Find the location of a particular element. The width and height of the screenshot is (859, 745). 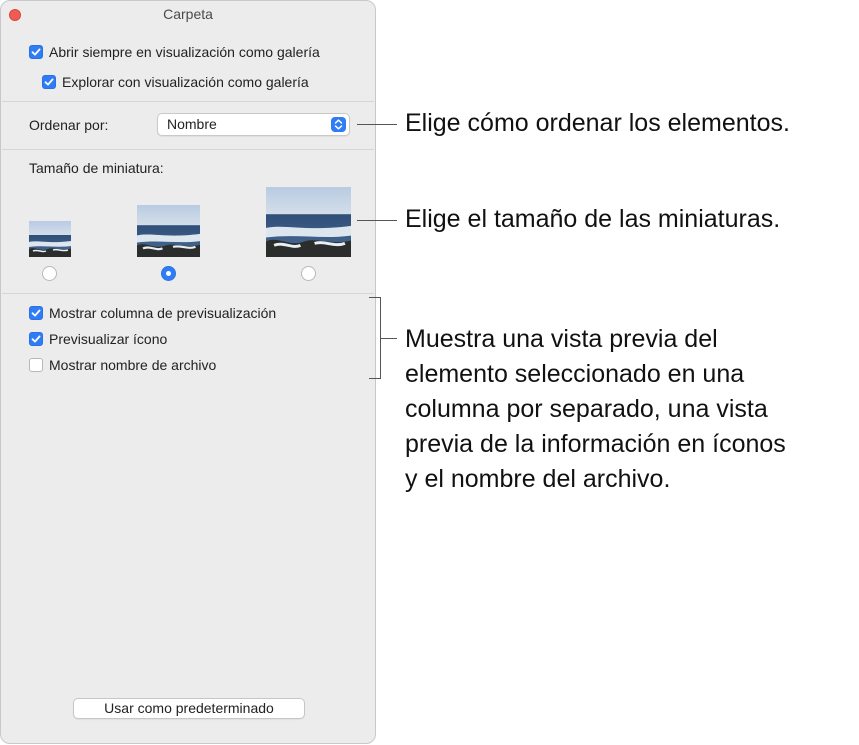

callout-preview-line: previa de la información en íconos is located at coordinates (595, 444).